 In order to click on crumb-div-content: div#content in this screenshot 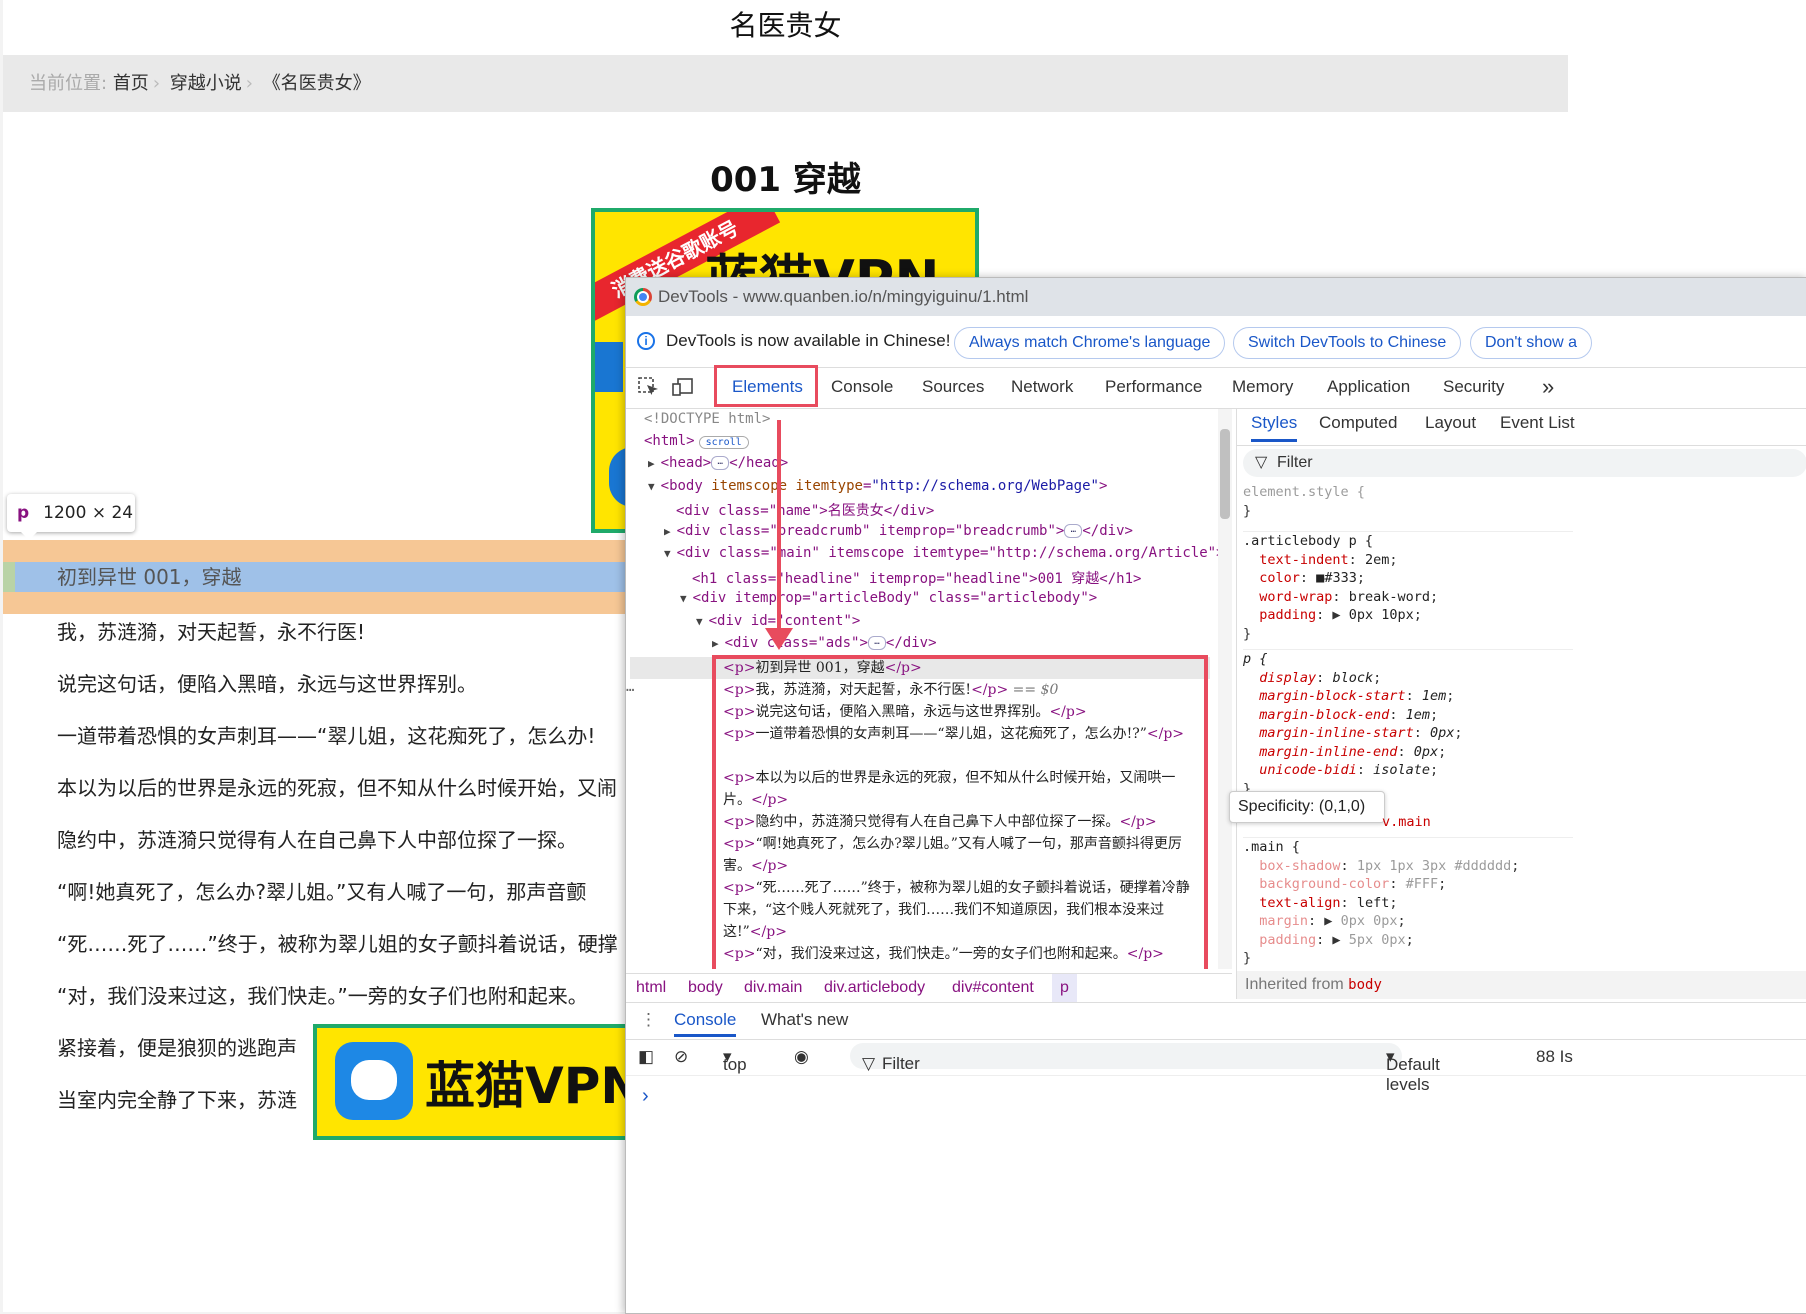, I will do `click(993, 988)`.